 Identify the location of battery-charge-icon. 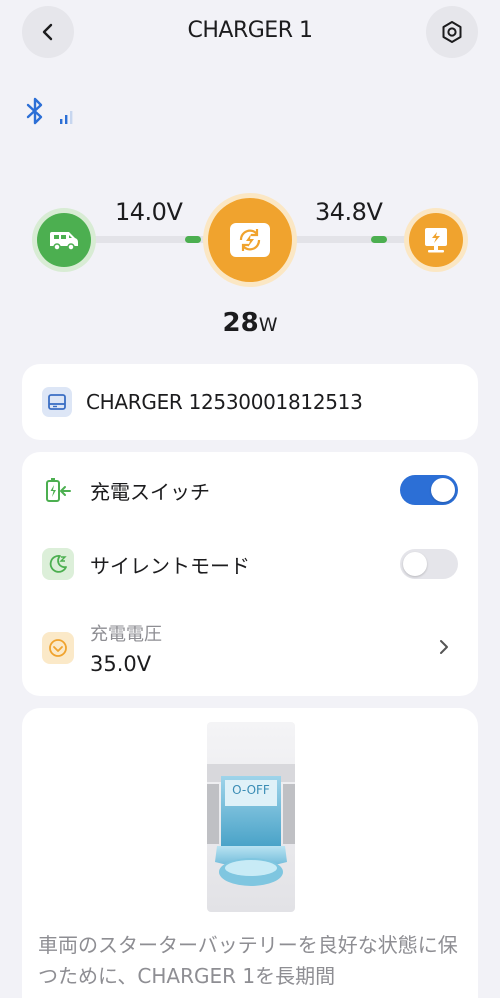
(58, 490).